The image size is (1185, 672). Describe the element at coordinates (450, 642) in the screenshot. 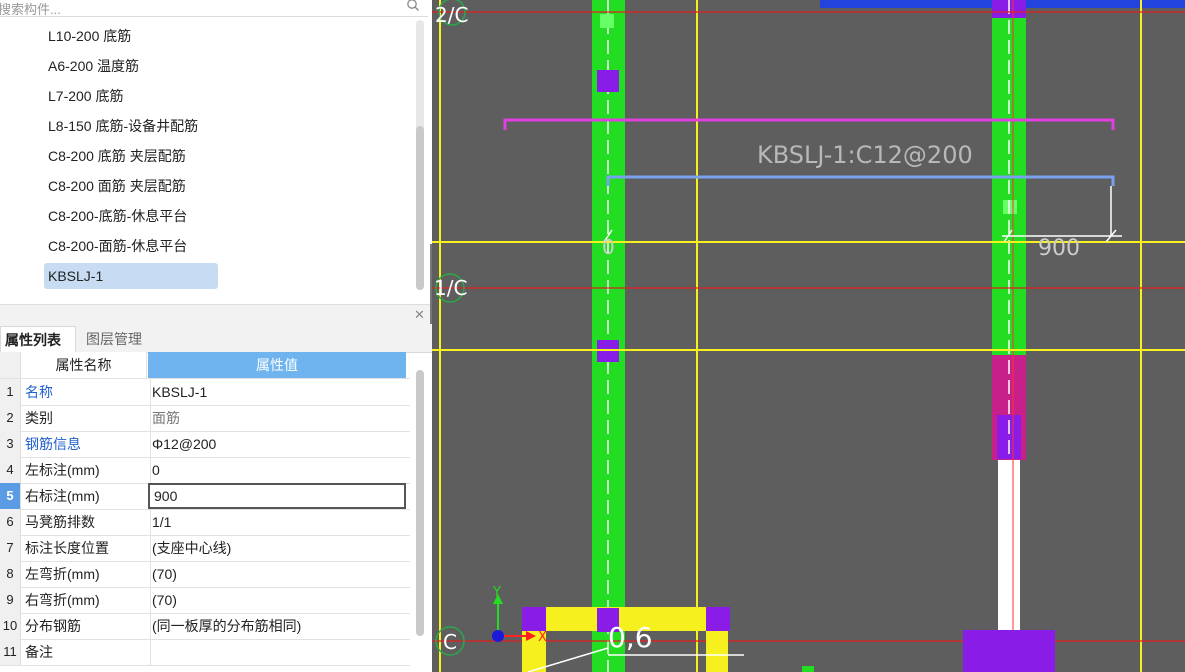

I see `axis-label-c: C` at that location.